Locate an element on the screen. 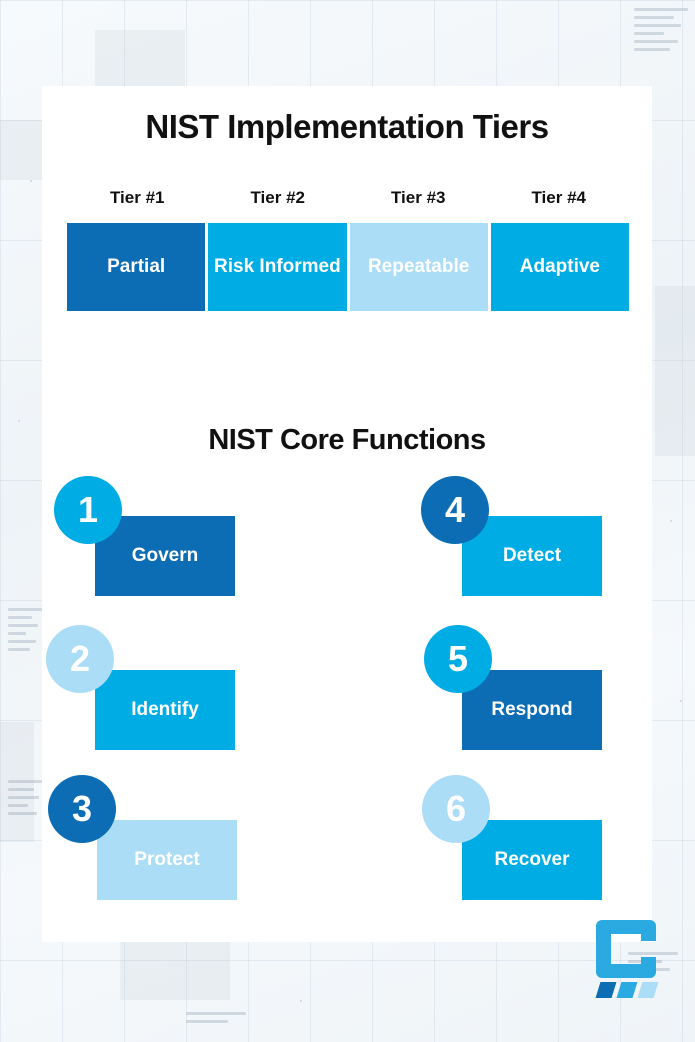 Image resolution: width=695 pixels, height=1042 pixels. tier-segment-partial: Partial is located at coordinates (136, 267).